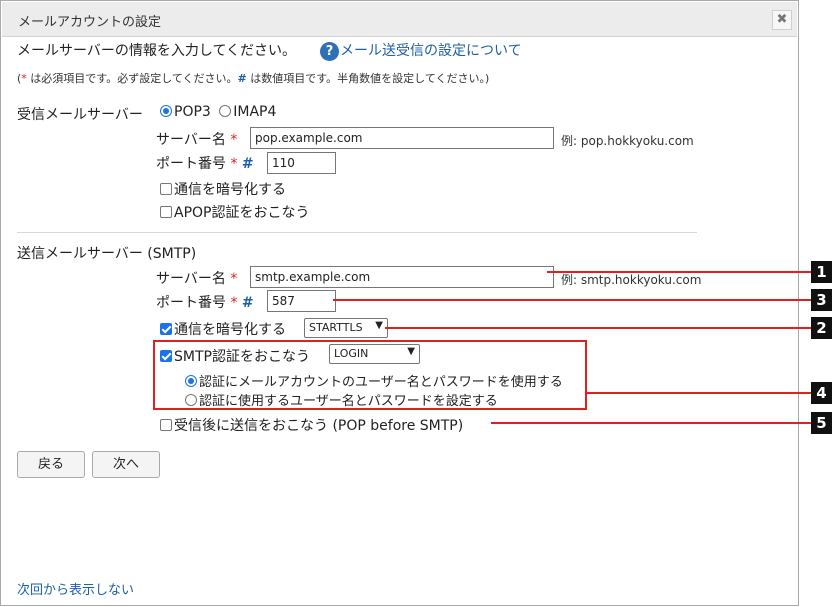 The height and width of the screenshot is (607, 834). I want to click on outgoing-port-label: ポート番号 * #, so click(205, 302).